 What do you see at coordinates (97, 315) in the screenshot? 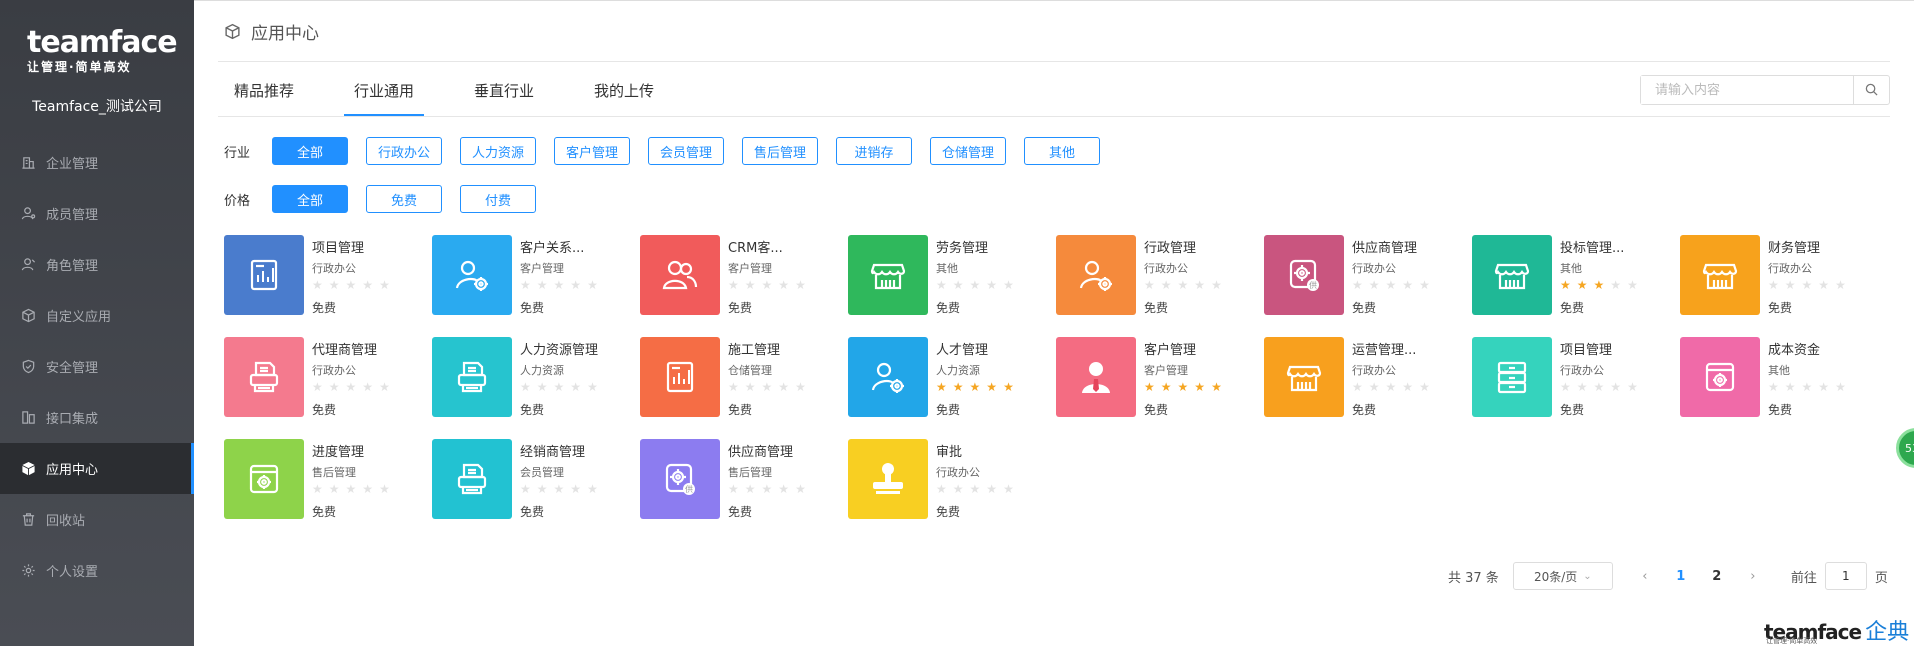
I see `sidebar-item-4: 自定义应用` at bounding box center [97, 315].